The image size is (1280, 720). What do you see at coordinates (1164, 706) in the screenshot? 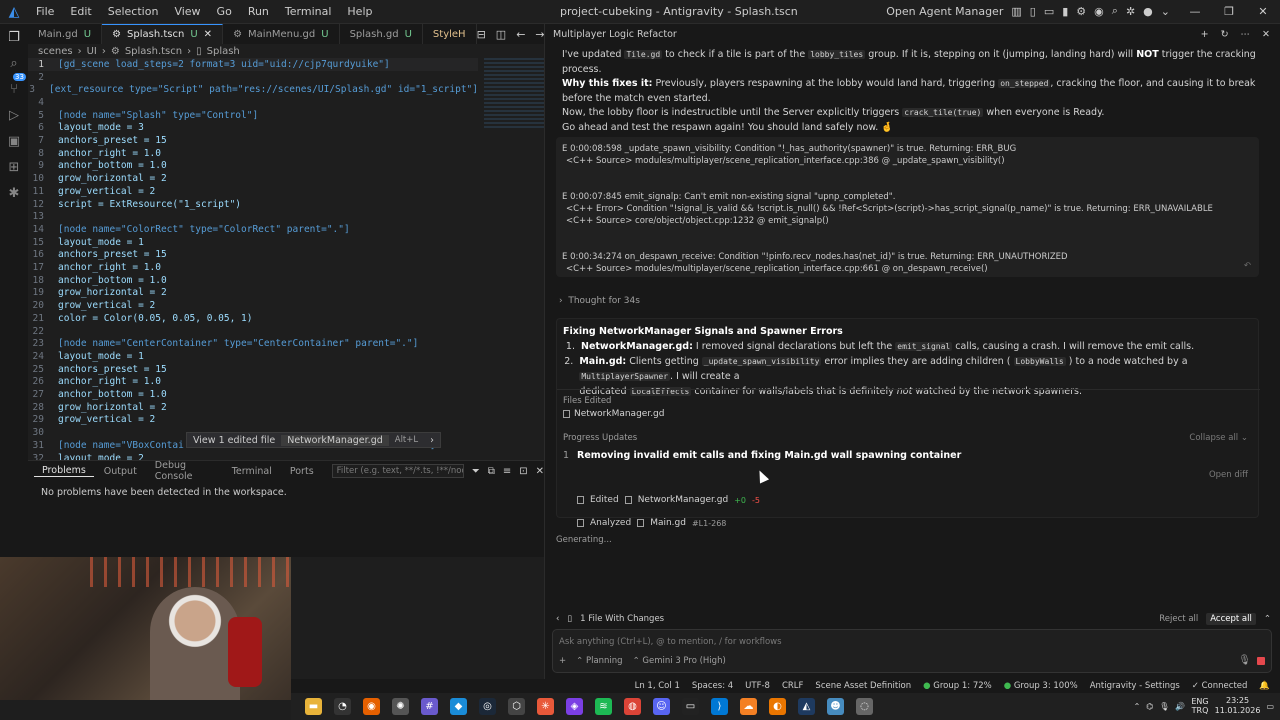
I see `mic-icon: 🎙` at bounding box center [1164, 706].